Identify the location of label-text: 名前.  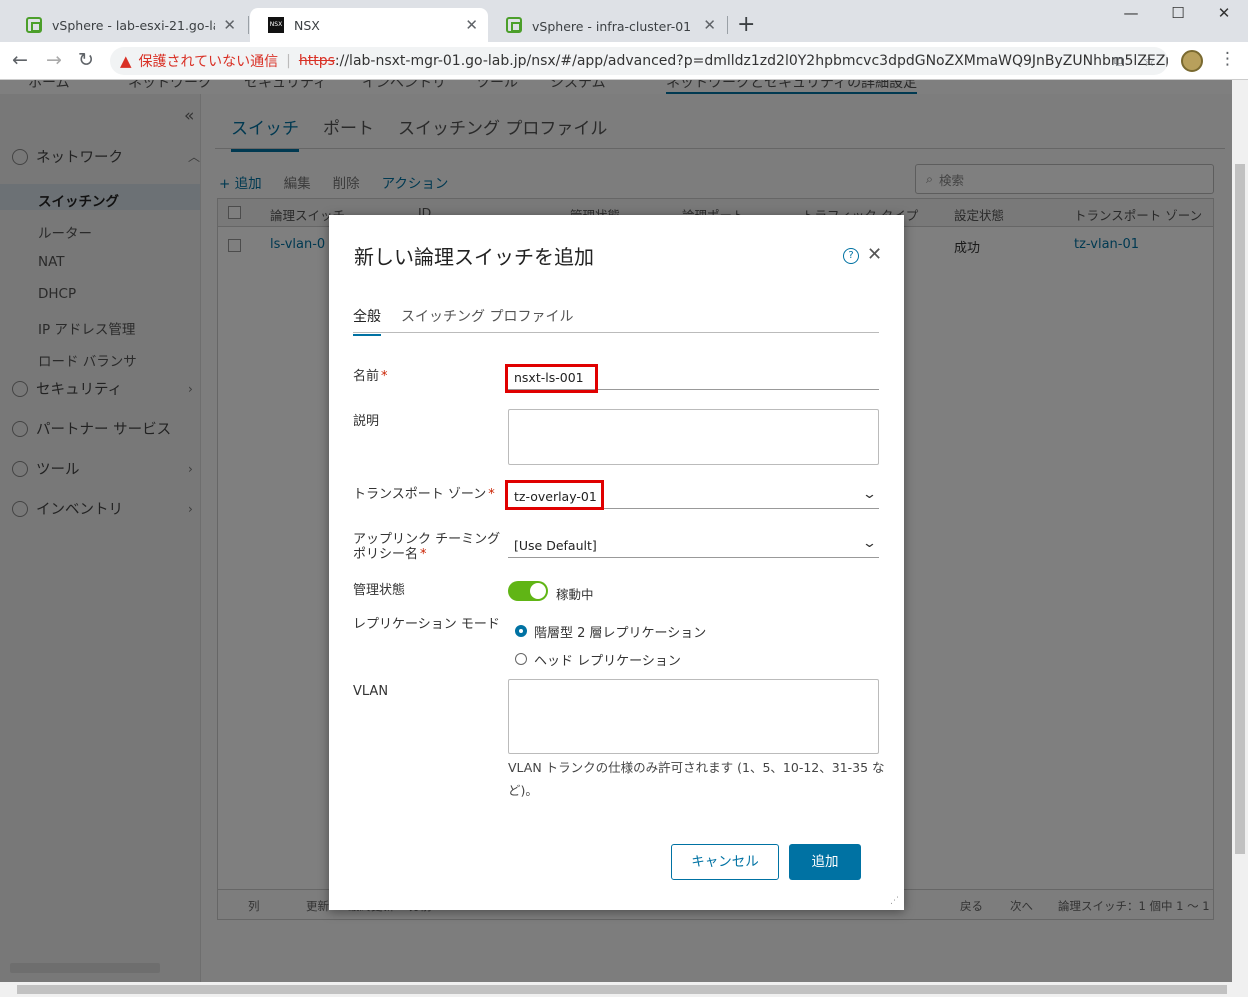
(366, 376).